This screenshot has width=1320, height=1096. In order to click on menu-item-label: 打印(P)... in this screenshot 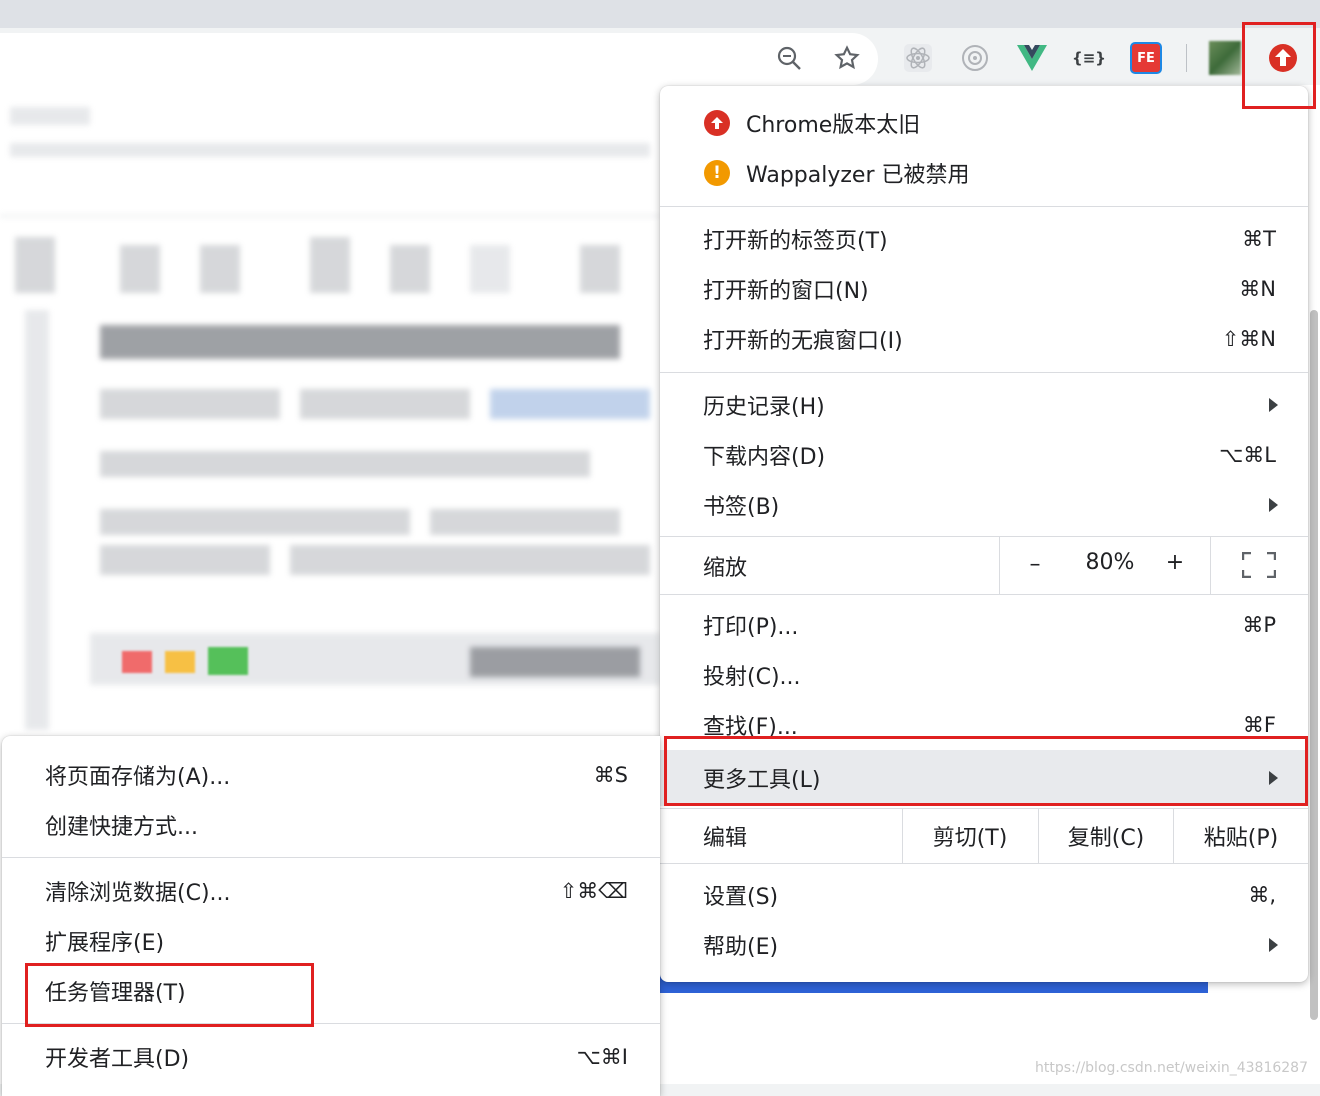, I will do `click(751, 627)`.